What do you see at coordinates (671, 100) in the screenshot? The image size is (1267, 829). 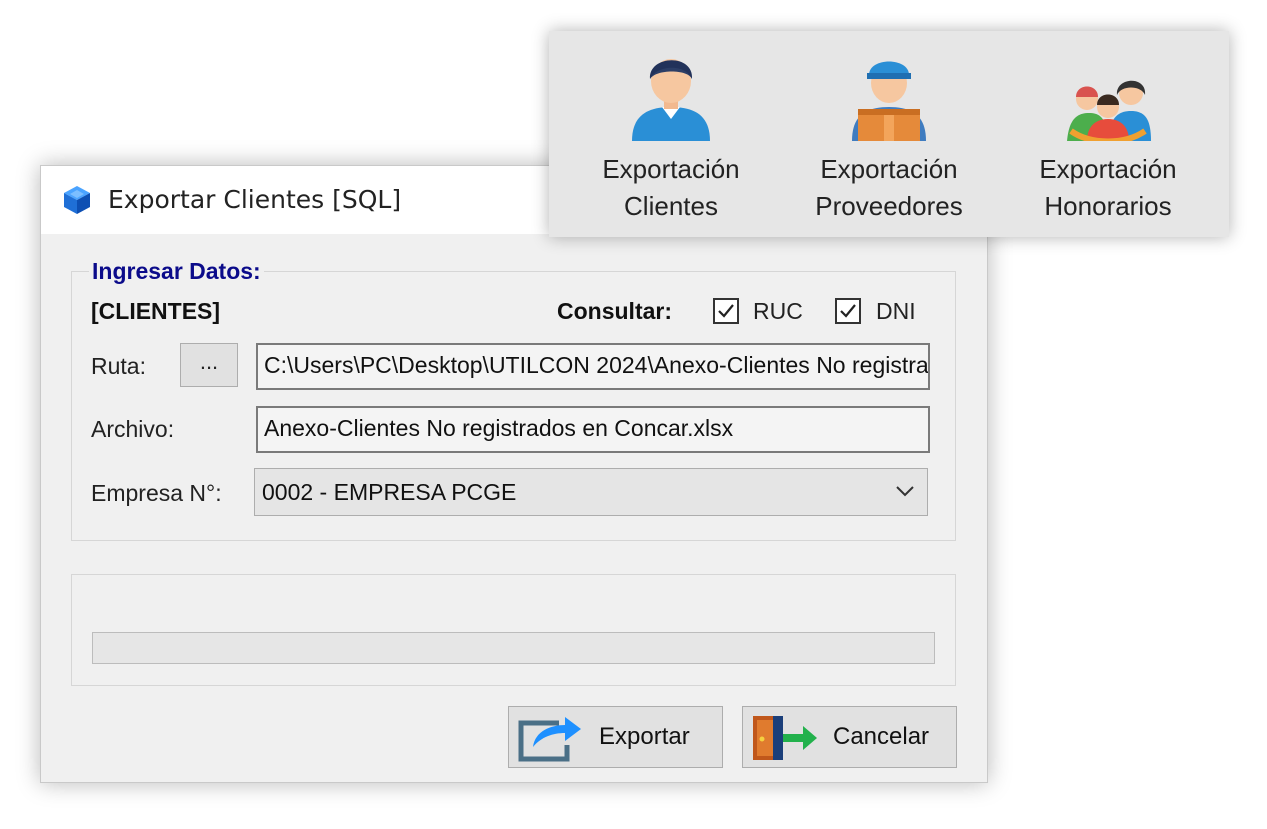 I see `client-person-icon` at bounding box center [671, 100].